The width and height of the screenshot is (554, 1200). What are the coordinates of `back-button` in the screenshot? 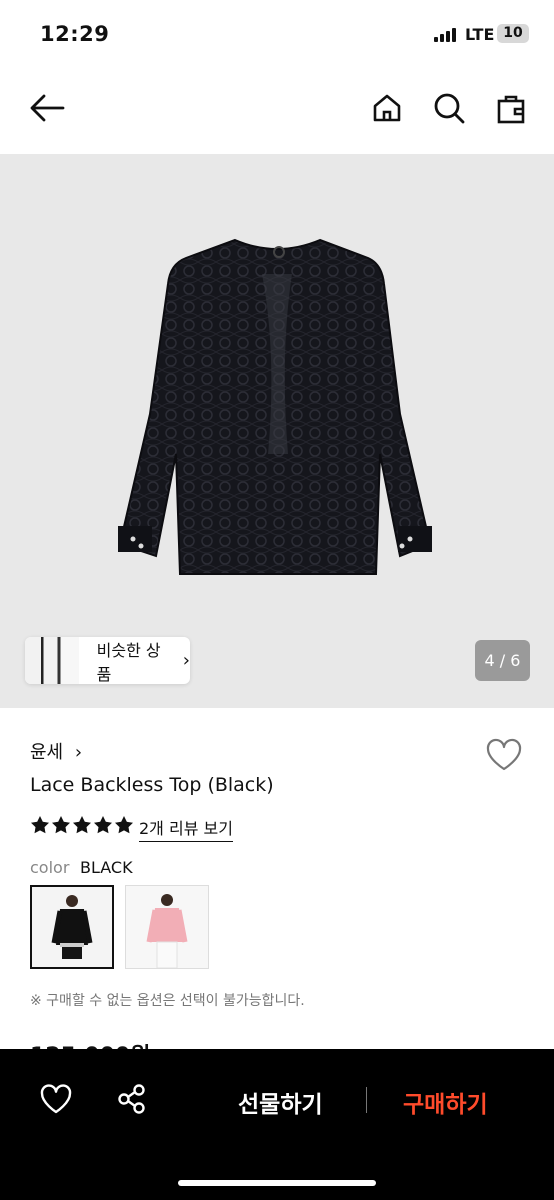 It's located at (47, 108).